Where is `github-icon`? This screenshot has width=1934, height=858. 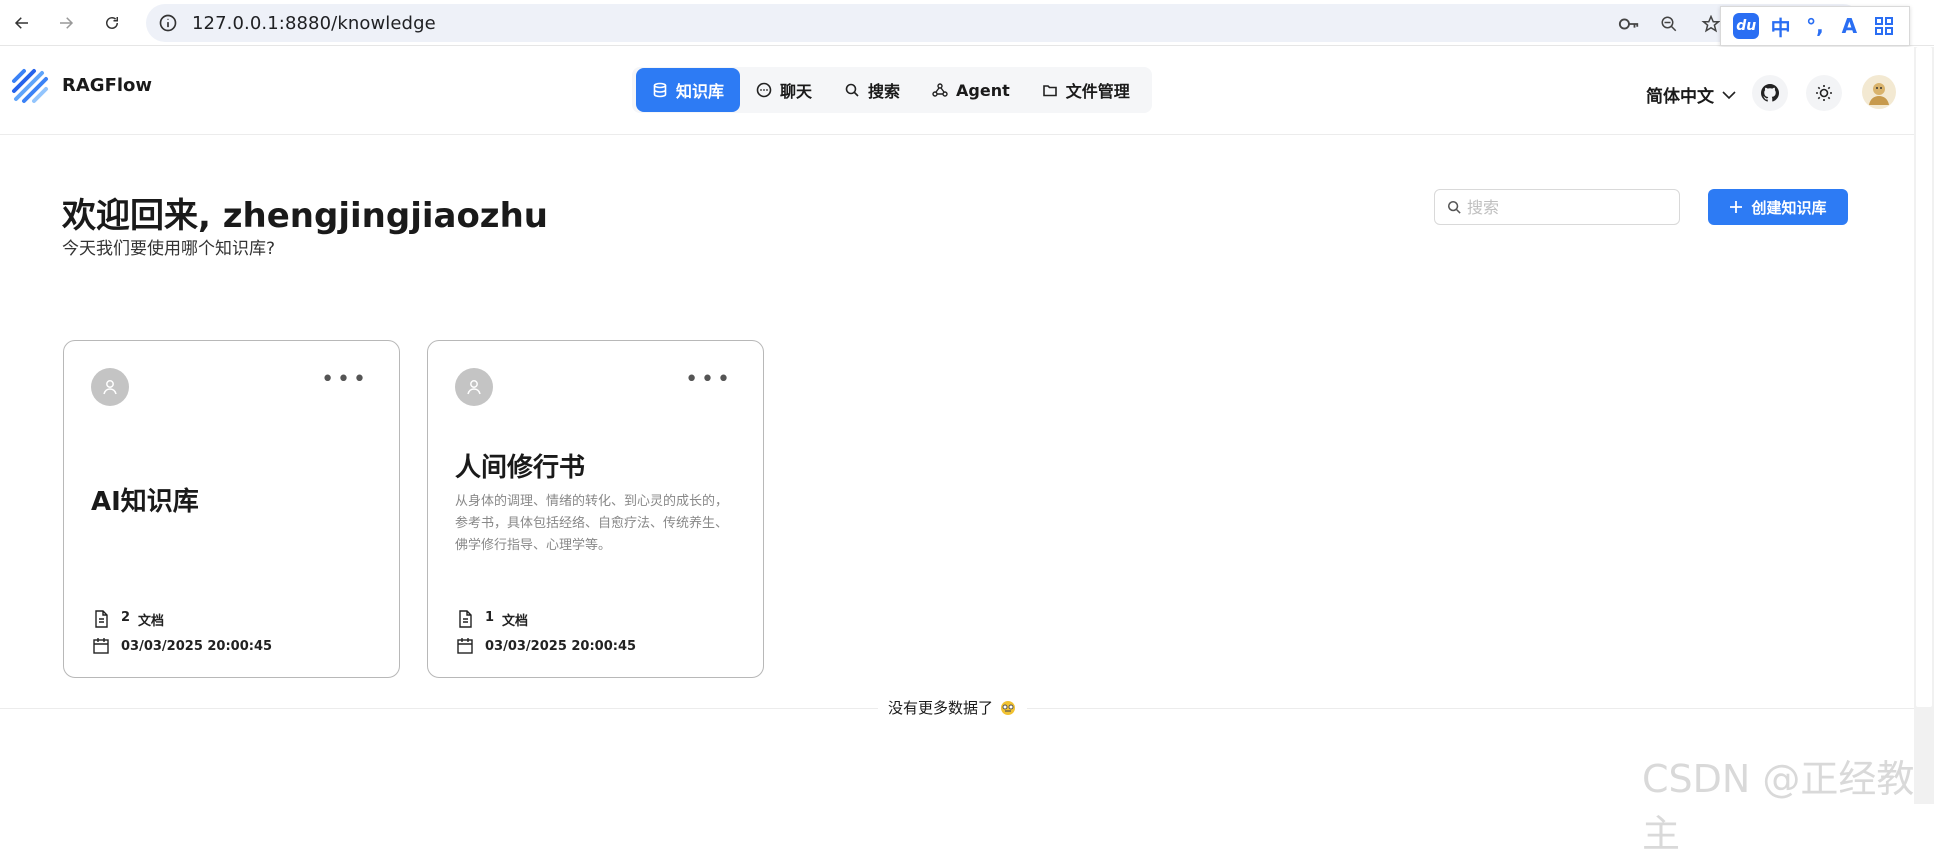
github-icon is located at coordinates (1770, 93).